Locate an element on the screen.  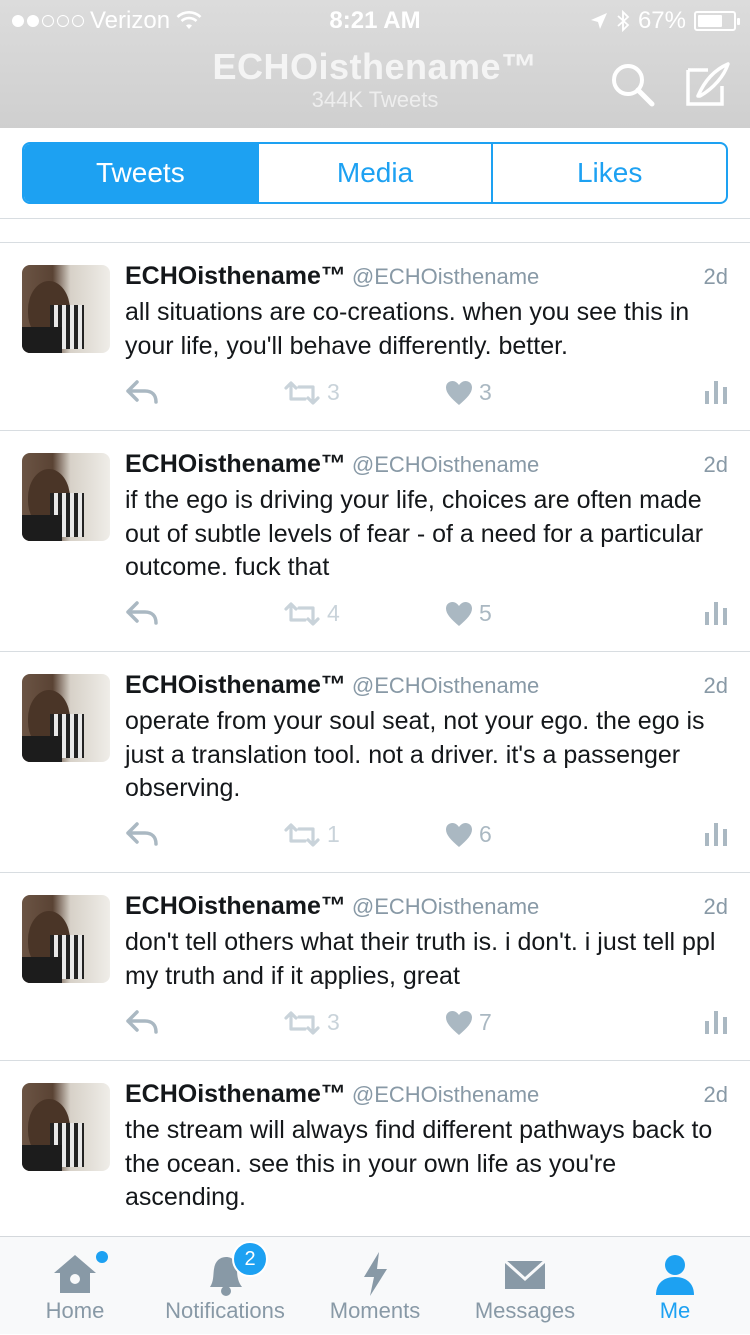
retweet-count: 1 is located at coordinates (333, 834).